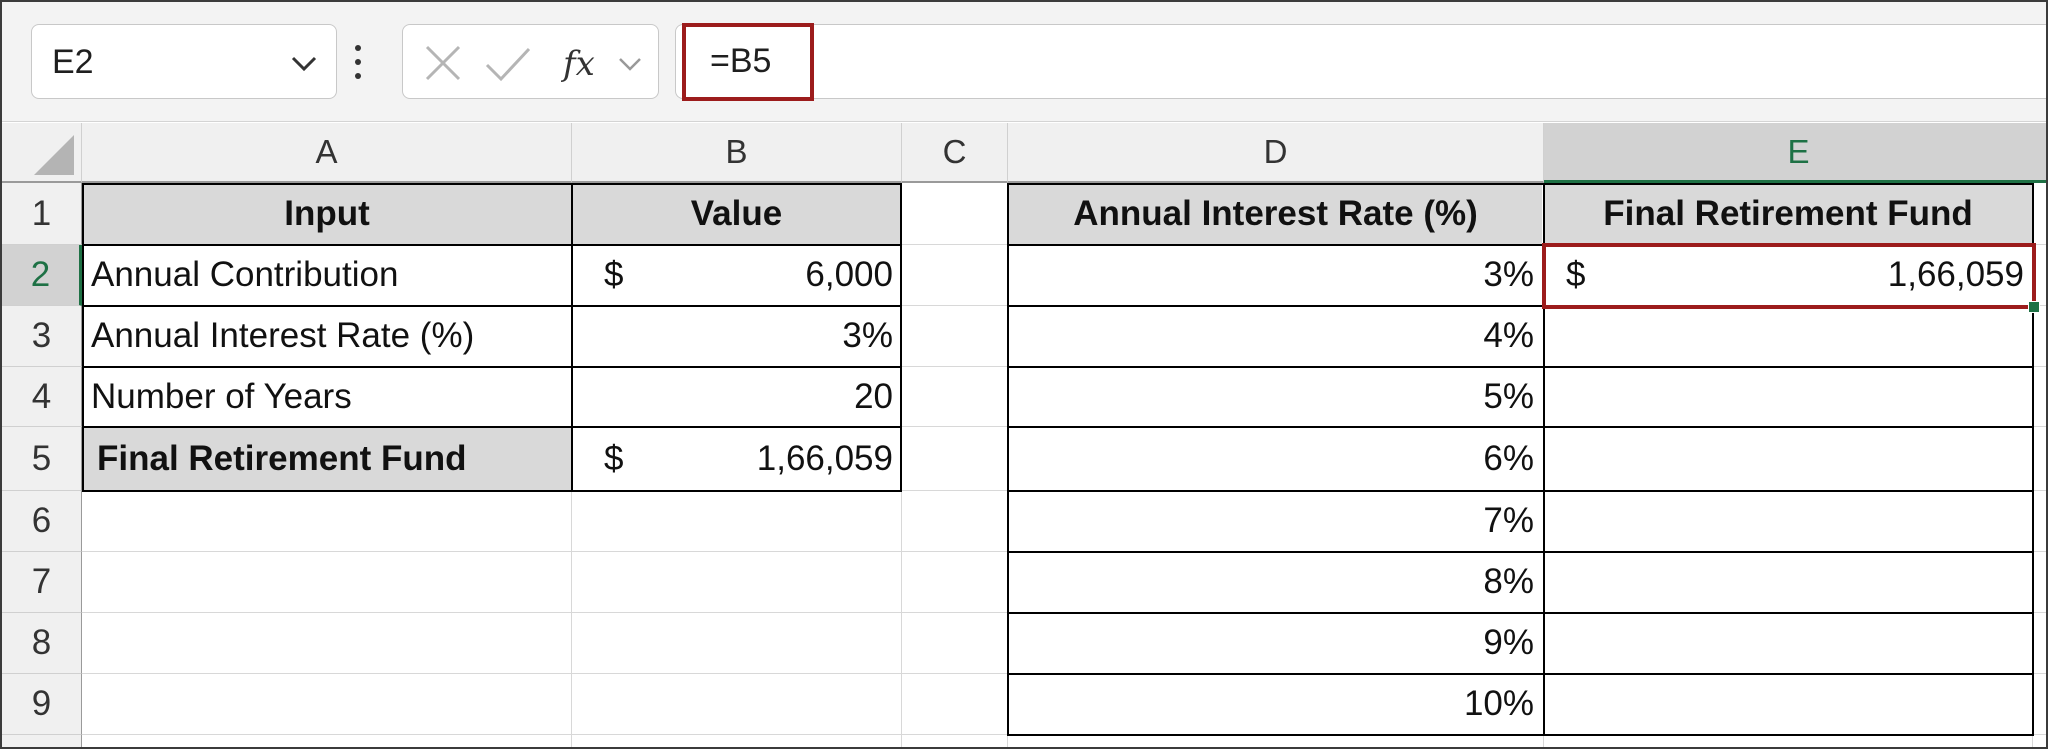  Describe the element at coordinates (578, 64) in the screenshot. I see `svg-text: fx` at that location.